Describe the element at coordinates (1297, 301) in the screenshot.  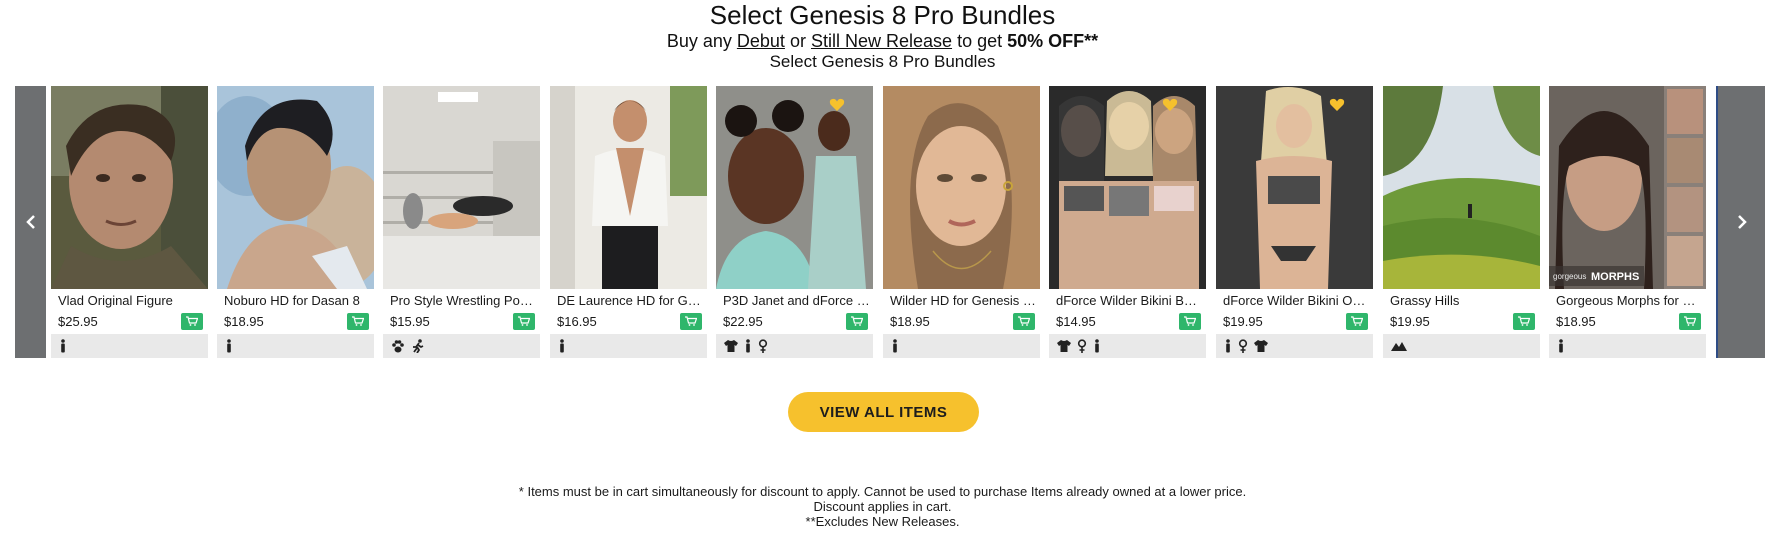
I see `product-title: dForce Wilder Bikini Outfit` at that location.